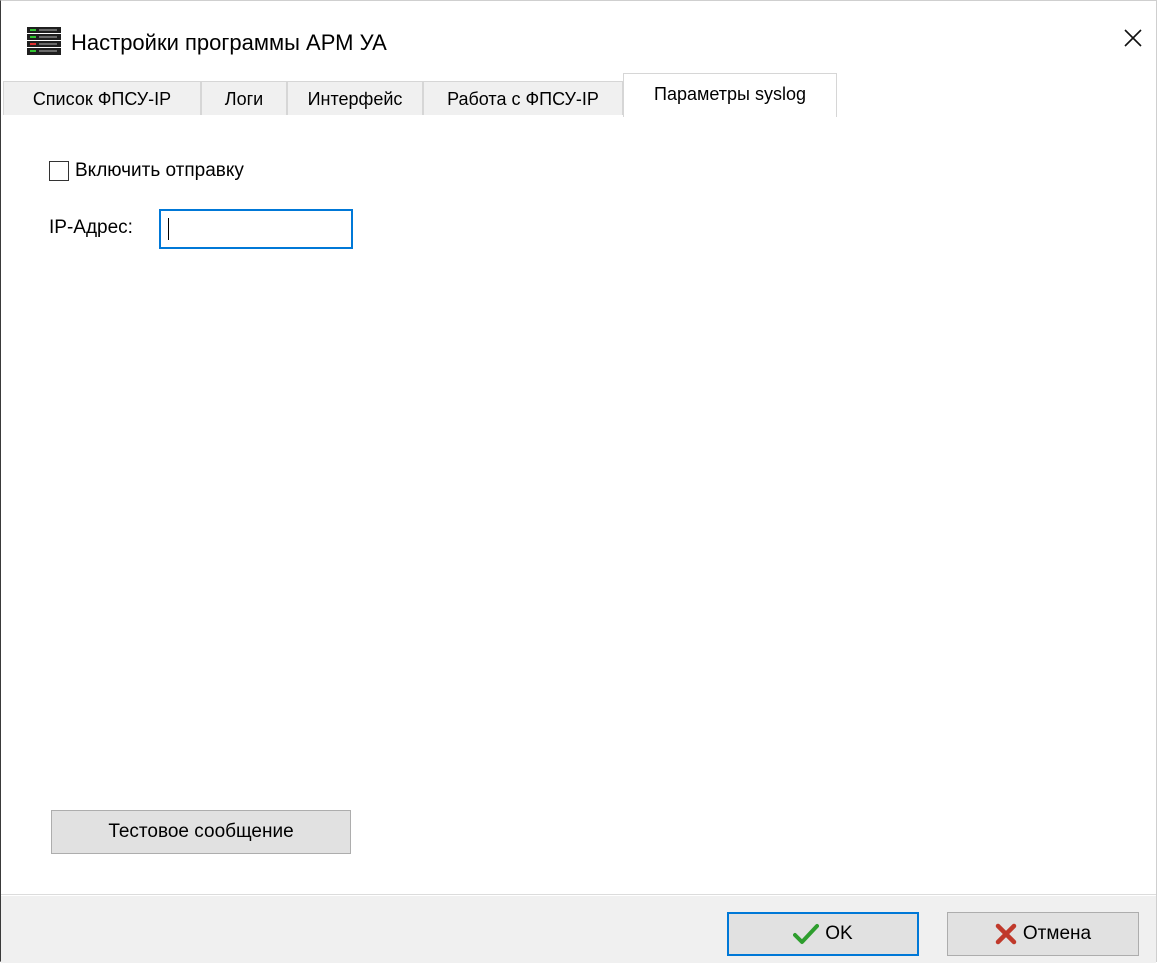  What do you see at coordinates (44, 41) in the screenshot?
I see `server-rack-icon` at bounding box center [44, 41].